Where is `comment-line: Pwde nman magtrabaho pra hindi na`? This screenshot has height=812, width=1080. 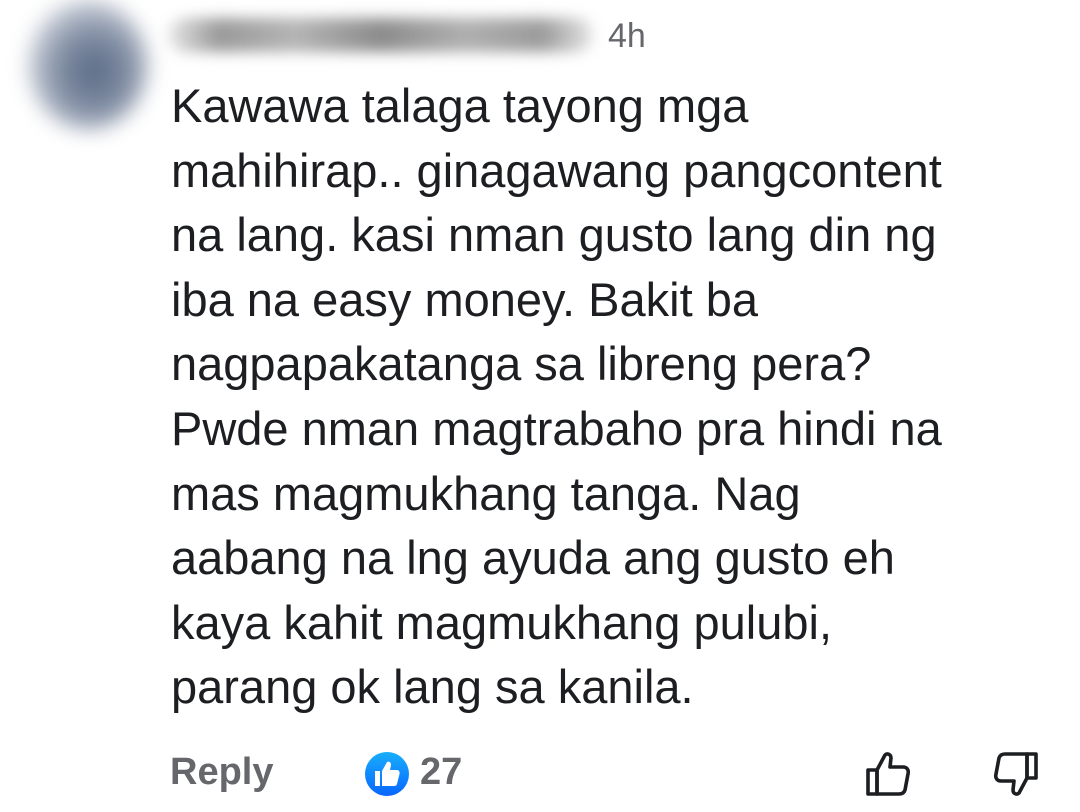 comment-line: Pwde nman magtrabaho pra hindi na is located at coordinates (556, 428).